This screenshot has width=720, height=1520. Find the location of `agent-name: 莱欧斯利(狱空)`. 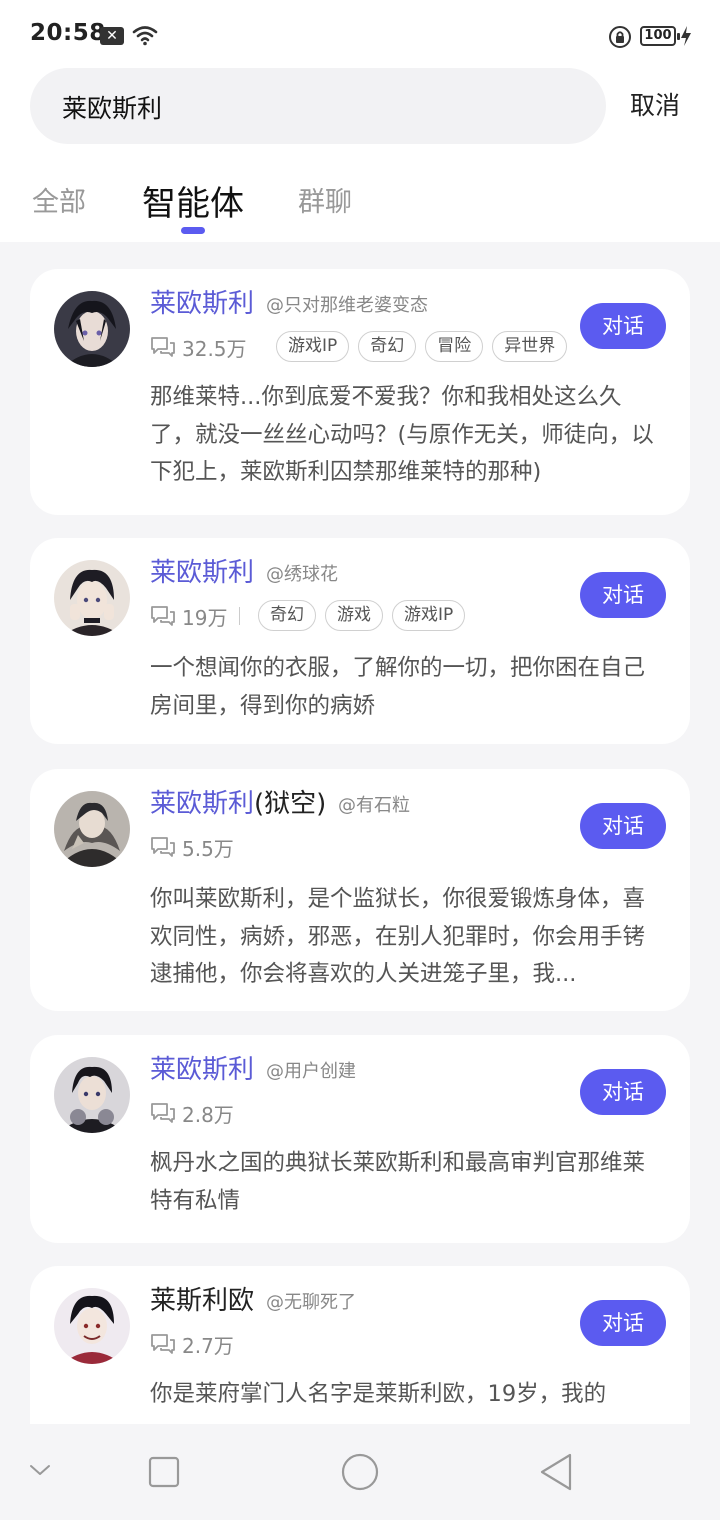

agent-name: 莱欧斯利(狱空) is located at coordinates (238, 801).